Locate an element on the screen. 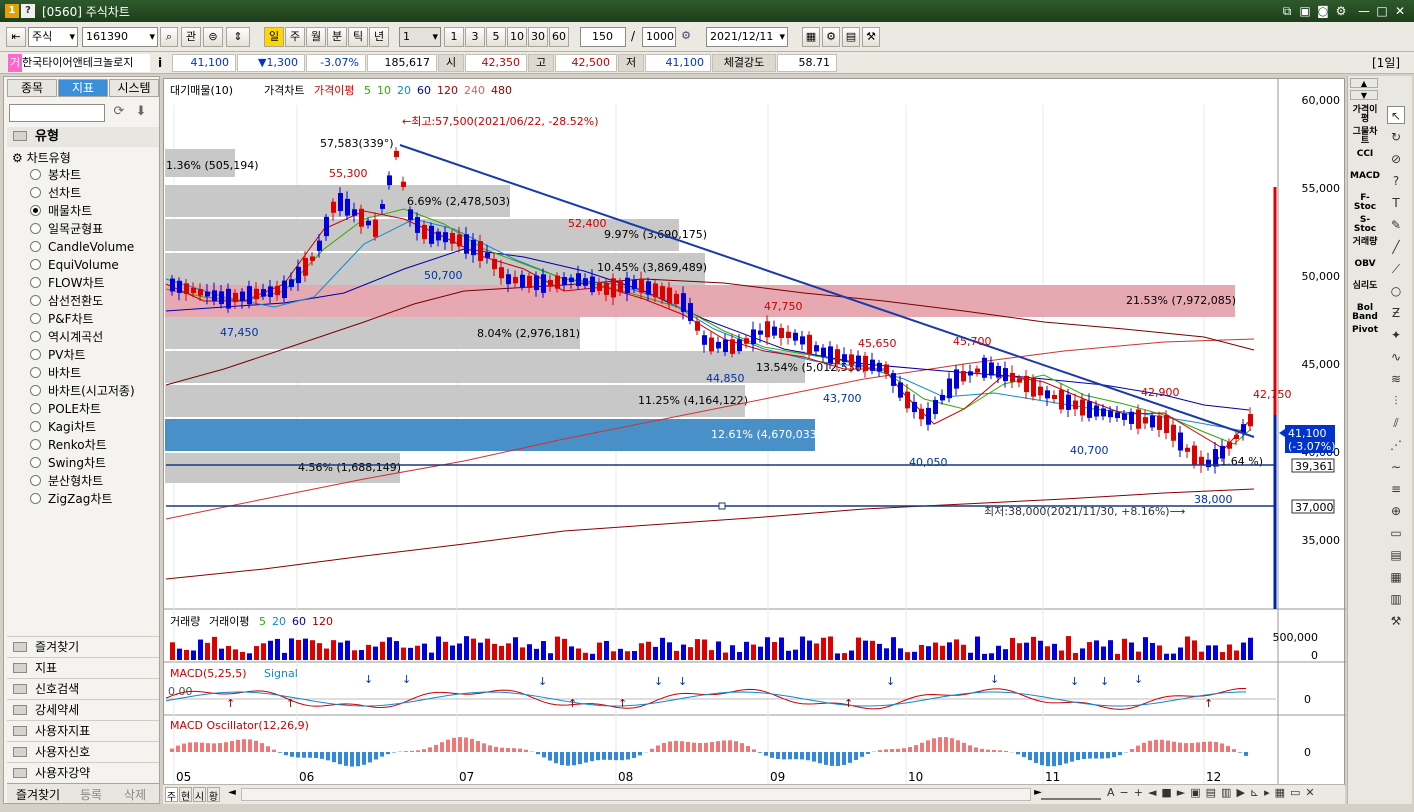 The width and height of the screenshot is (1414, 812). chart-type-option: FLOW차트 is located at coordinates (100, 283).